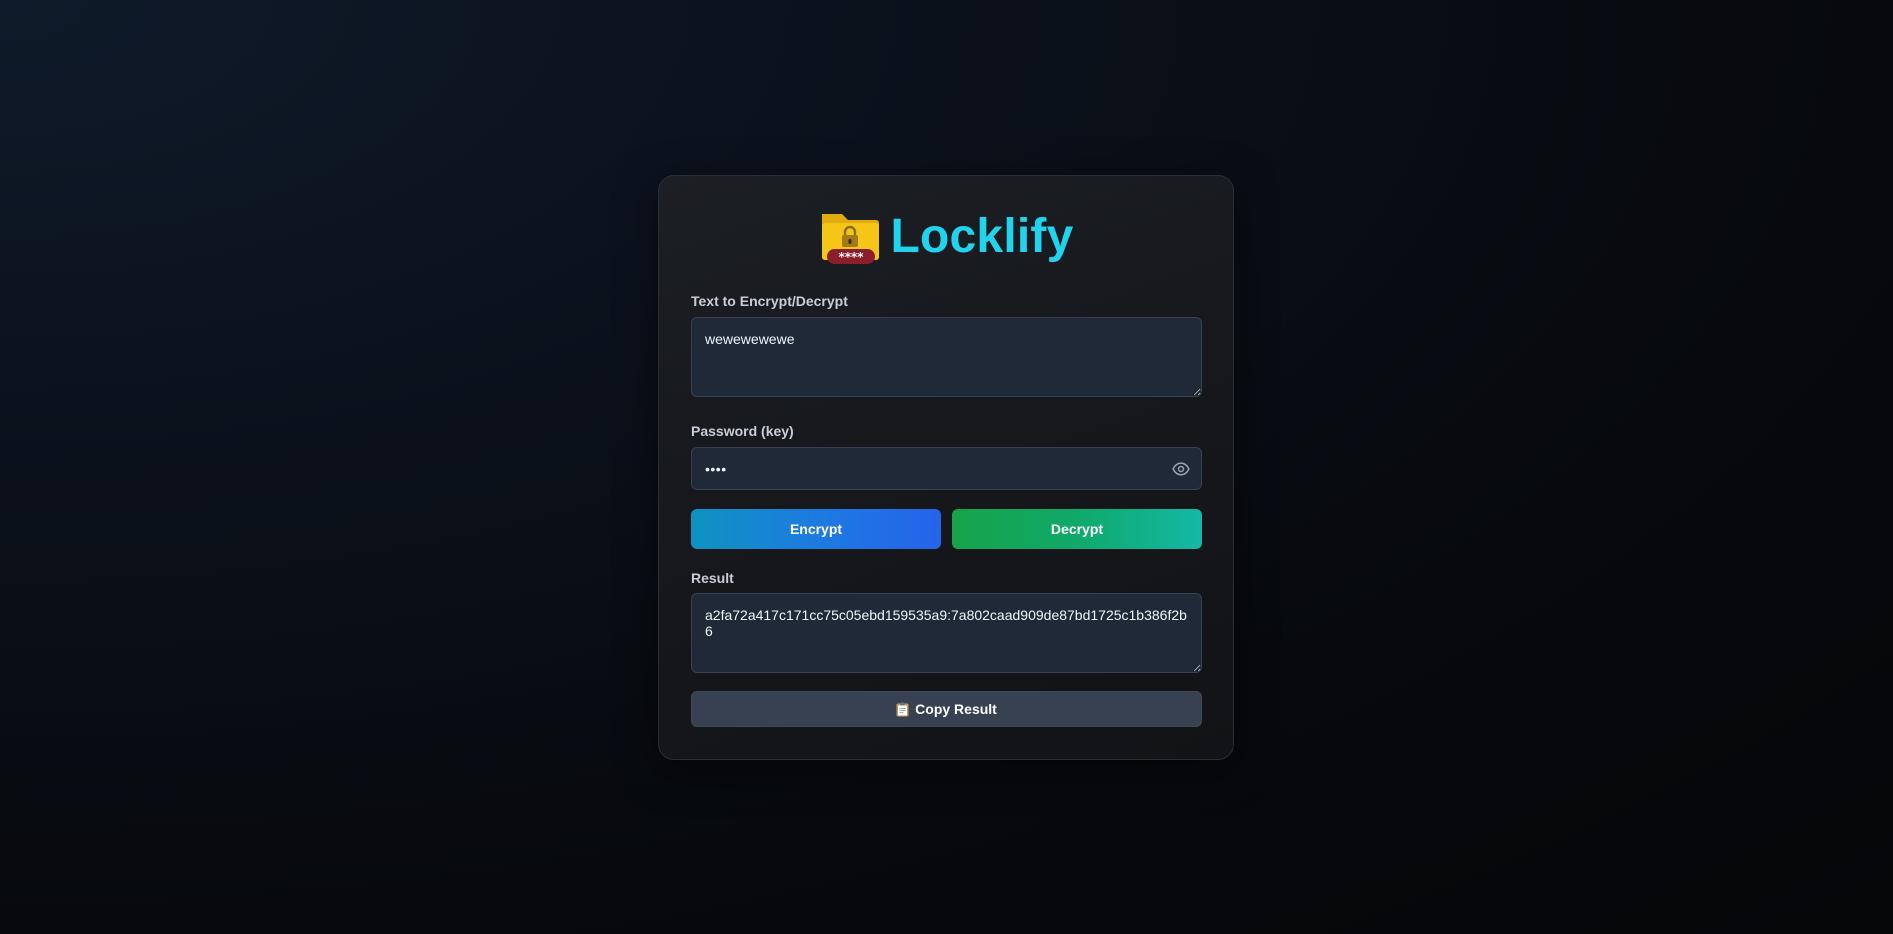 This screenshot has width=1893, height=934. Describe the element at coordinates (946, 357) in the screenshot. I see `text-input: wewewewewe` at that location.